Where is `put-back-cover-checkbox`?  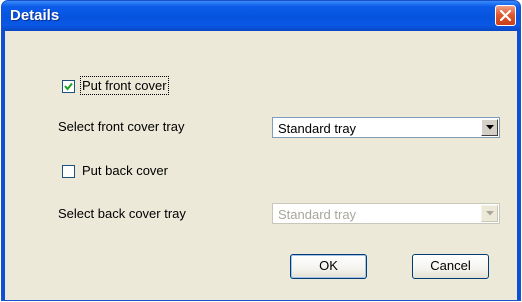 put-back-cover-checkbox is located at coordinates (68, 171).